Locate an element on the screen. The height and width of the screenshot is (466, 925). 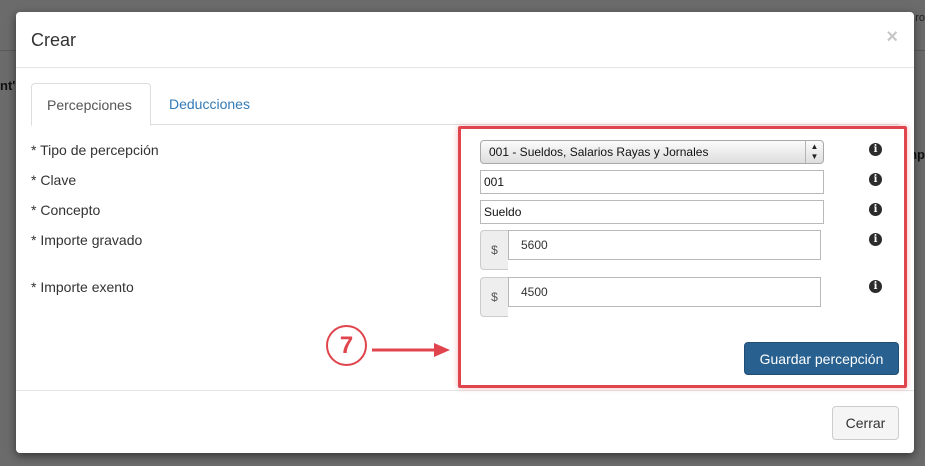
clave-label: * Clave is located at coordinates (54, 180).